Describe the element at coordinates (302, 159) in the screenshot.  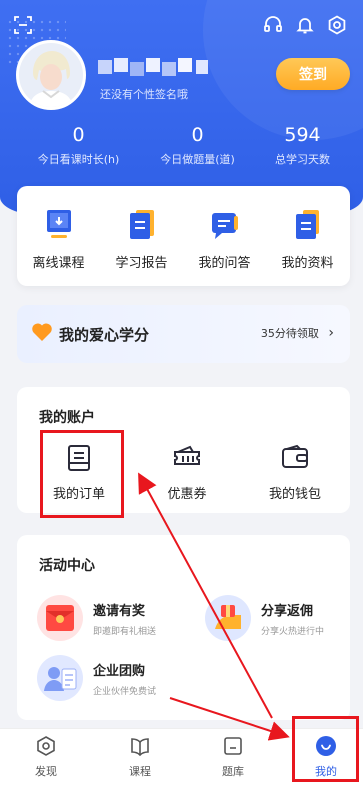
I see `stat-label: 总学习天数` at that location.